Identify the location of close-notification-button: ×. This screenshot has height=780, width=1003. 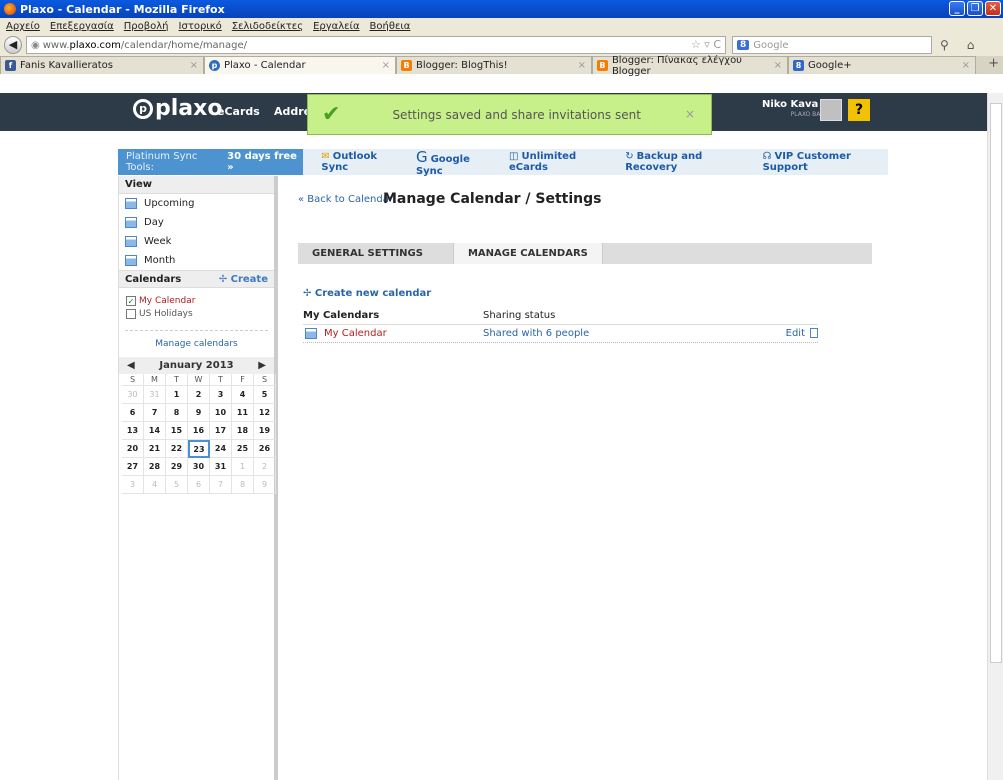
(690, 114).